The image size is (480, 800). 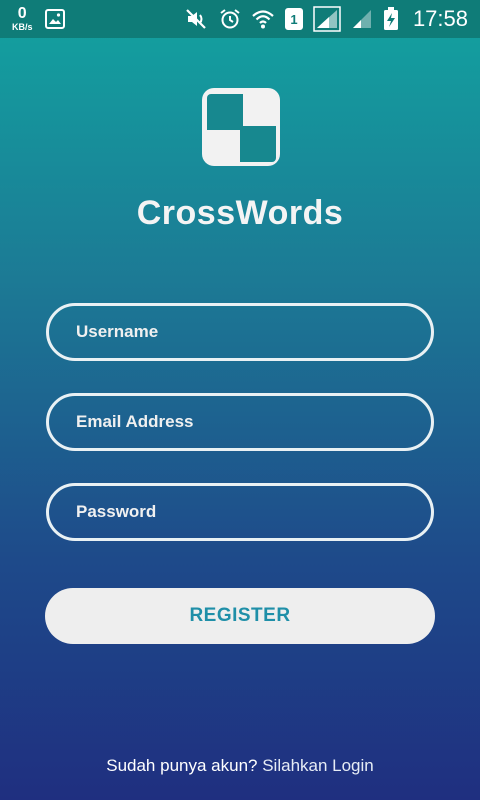 What do you see at coordinates (240, 213) in the screenshot?
I see `app-title: CrossWords` at bounding box center [240, 213].